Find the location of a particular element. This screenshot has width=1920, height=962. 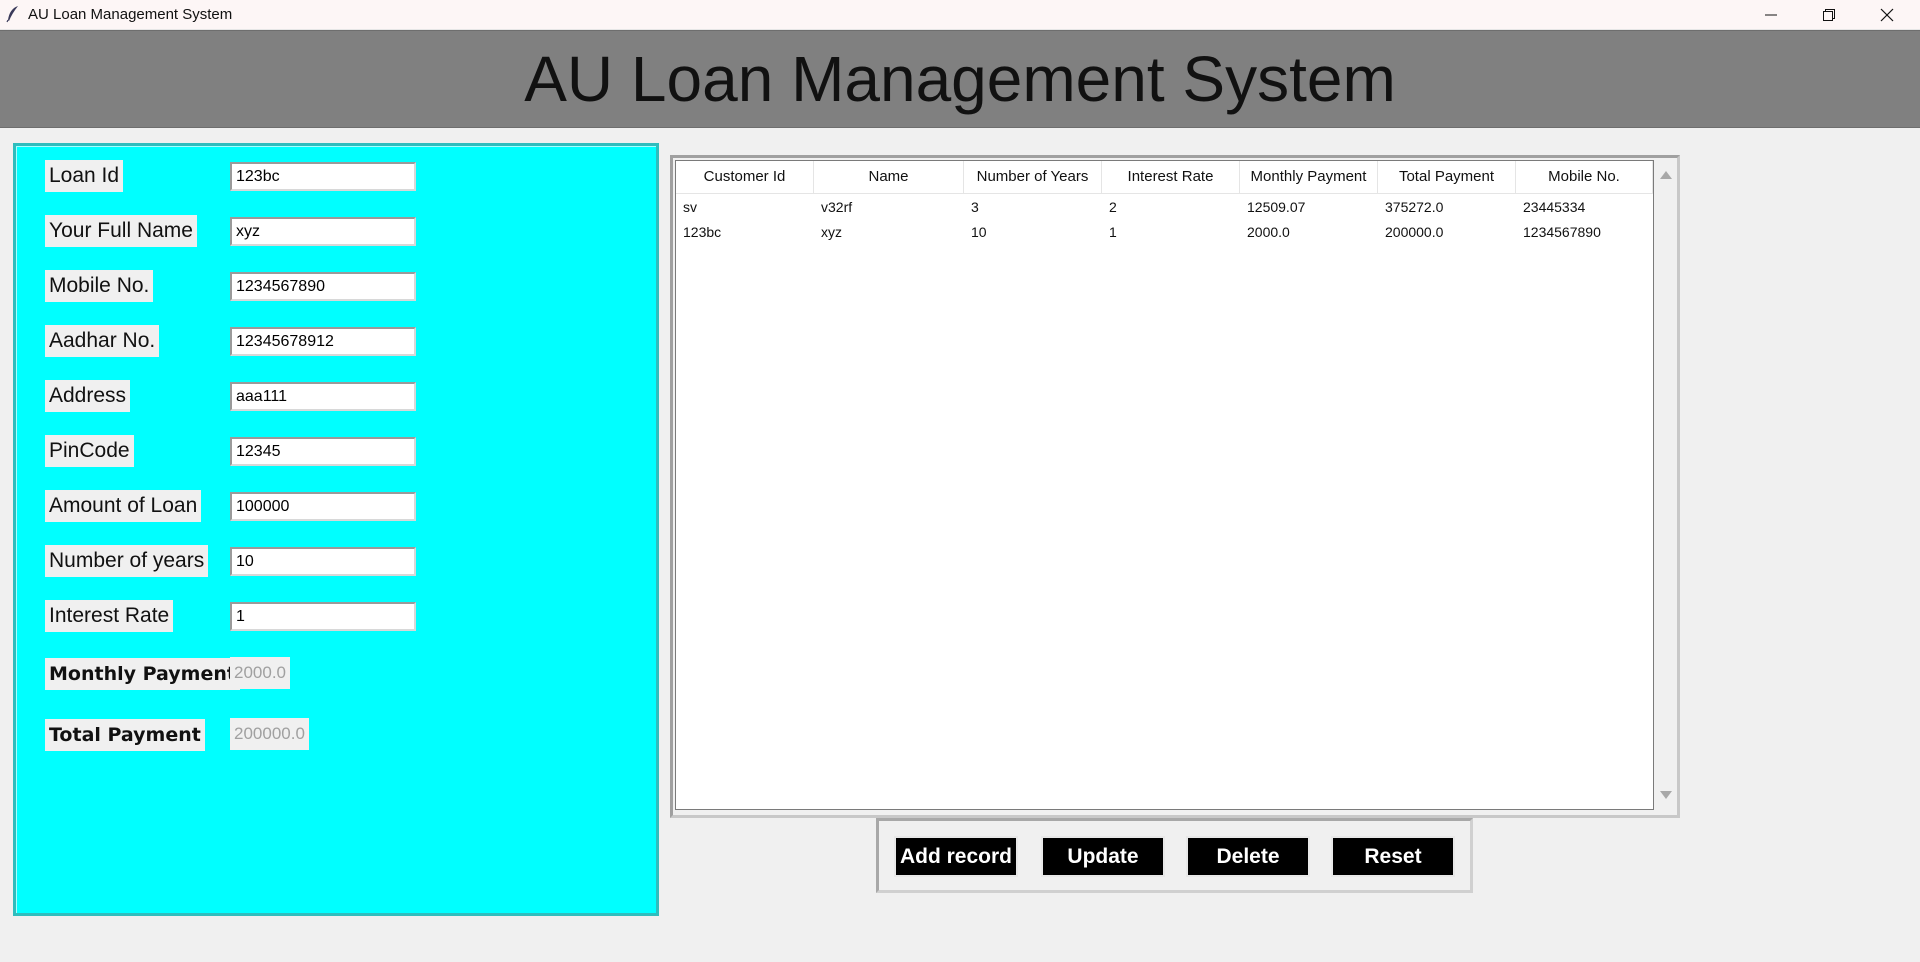

cell-years: 3 is located at coordinates (975, 207).